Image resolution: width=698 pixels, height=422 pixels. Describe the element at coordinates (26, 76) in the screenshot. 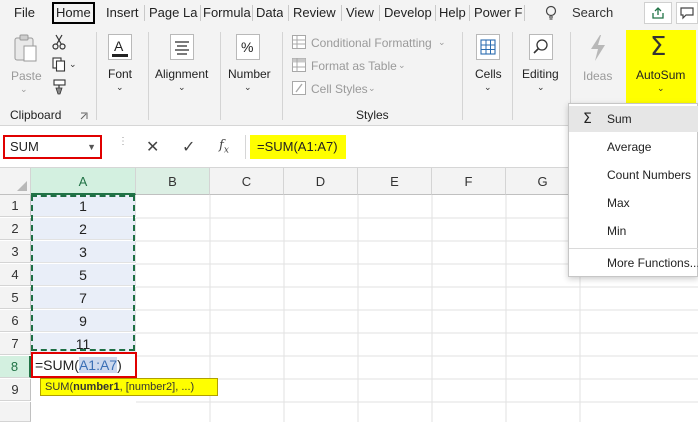

I see `paste-label: Paste` at that location.